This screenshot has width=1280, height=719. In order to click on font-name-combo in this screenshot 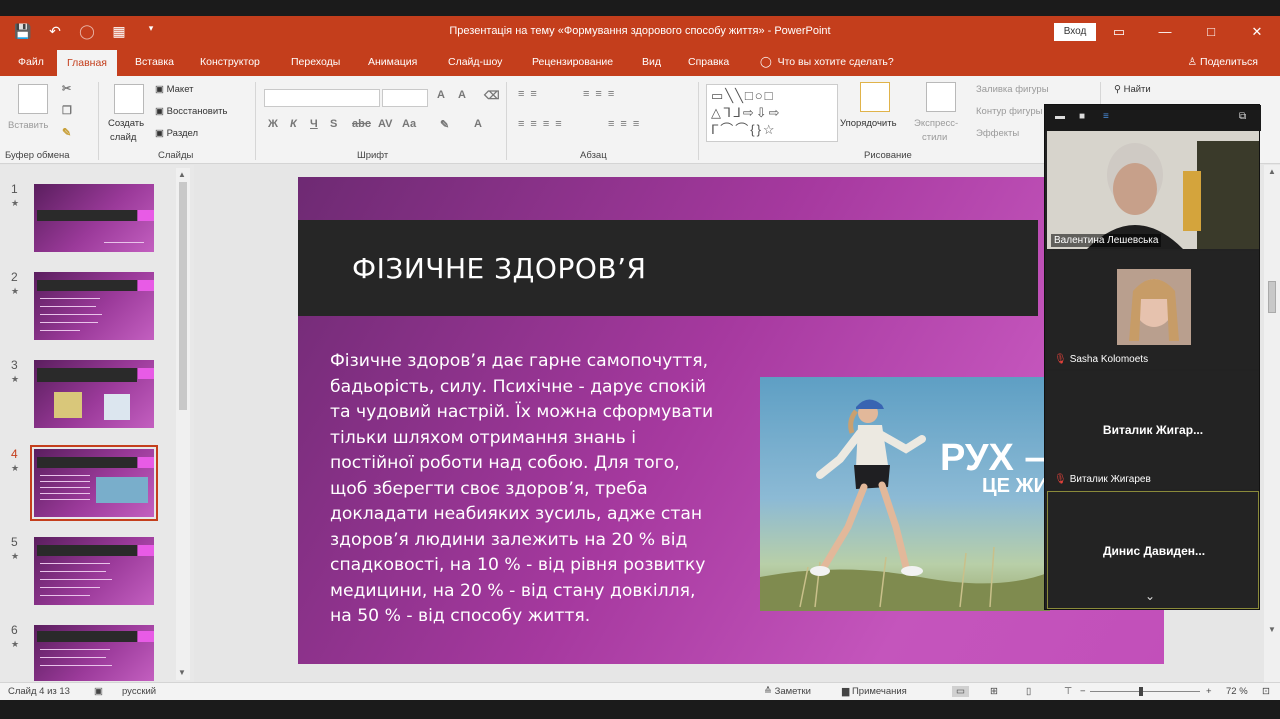, I will do `click(322, 98)`.